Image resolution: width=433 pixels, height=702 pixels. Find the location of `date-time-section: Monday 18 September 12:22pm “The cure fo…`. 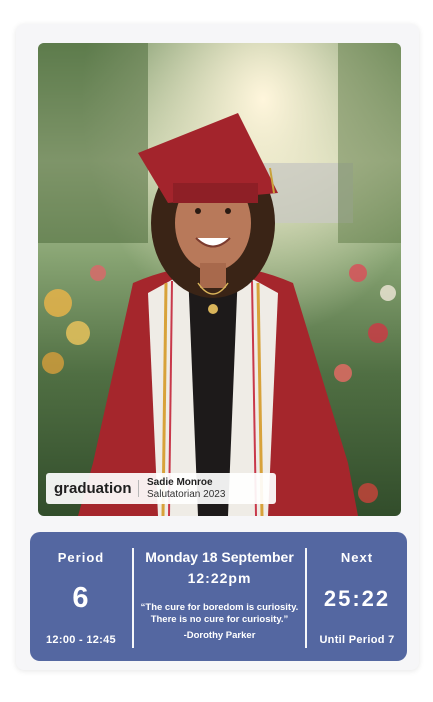

date-time-section: Monday 18 September 12:22pm “The cure fo… is located at coordinates (219, 596).